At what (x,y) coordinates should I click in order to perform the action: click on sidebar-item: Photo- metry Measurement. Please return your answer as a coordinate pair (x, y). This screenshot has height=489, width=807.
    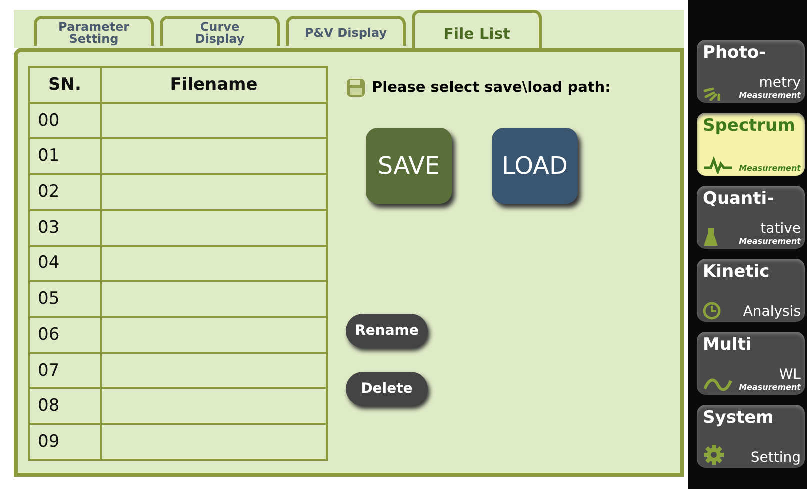
    Looking at the image, I should click on (751, 71).